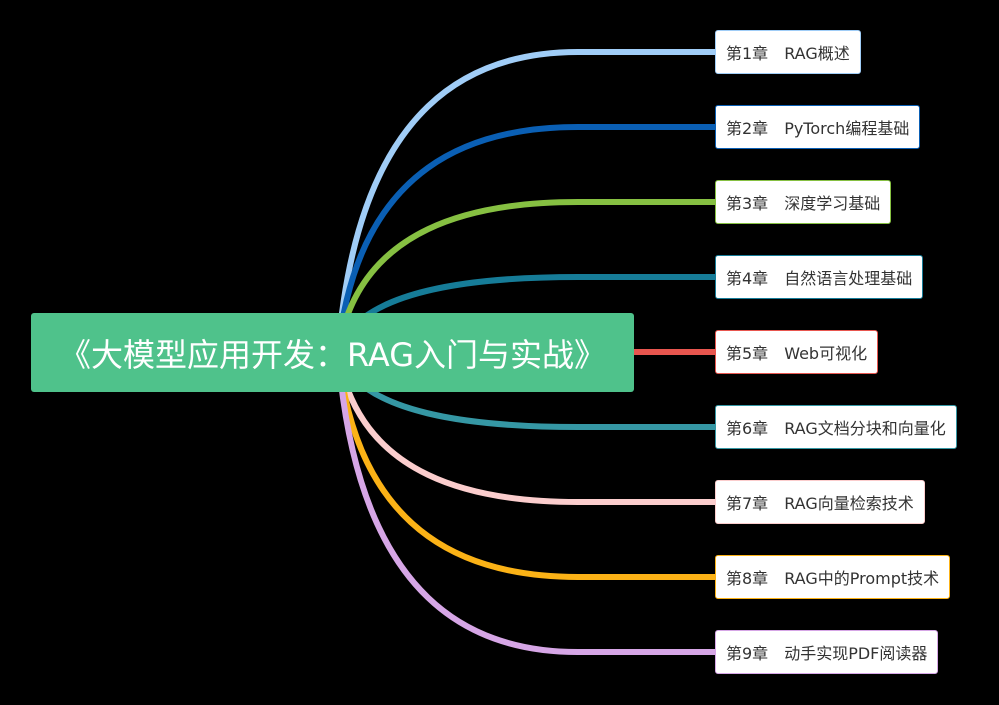  I want to click on chapter-node-5: 第5章 Web可视化, so click(797, 352).